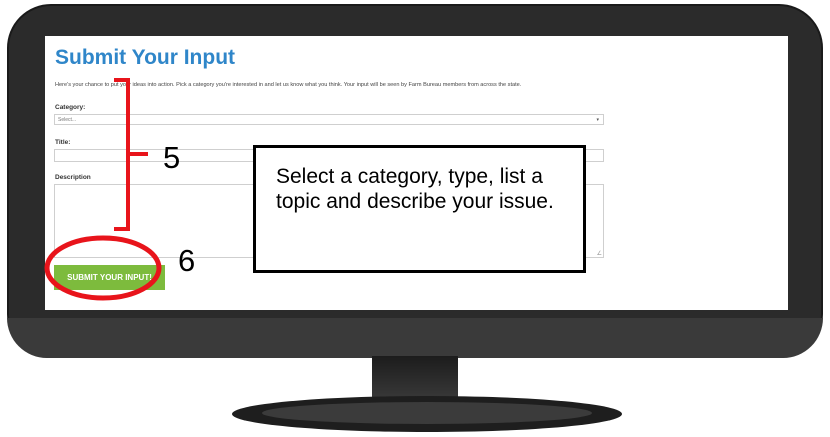 The height and width of the screenshot is (437, 830). Describe the element at coordinates (103, 268) in the screenshot. I see `step-6-circle` at that location.